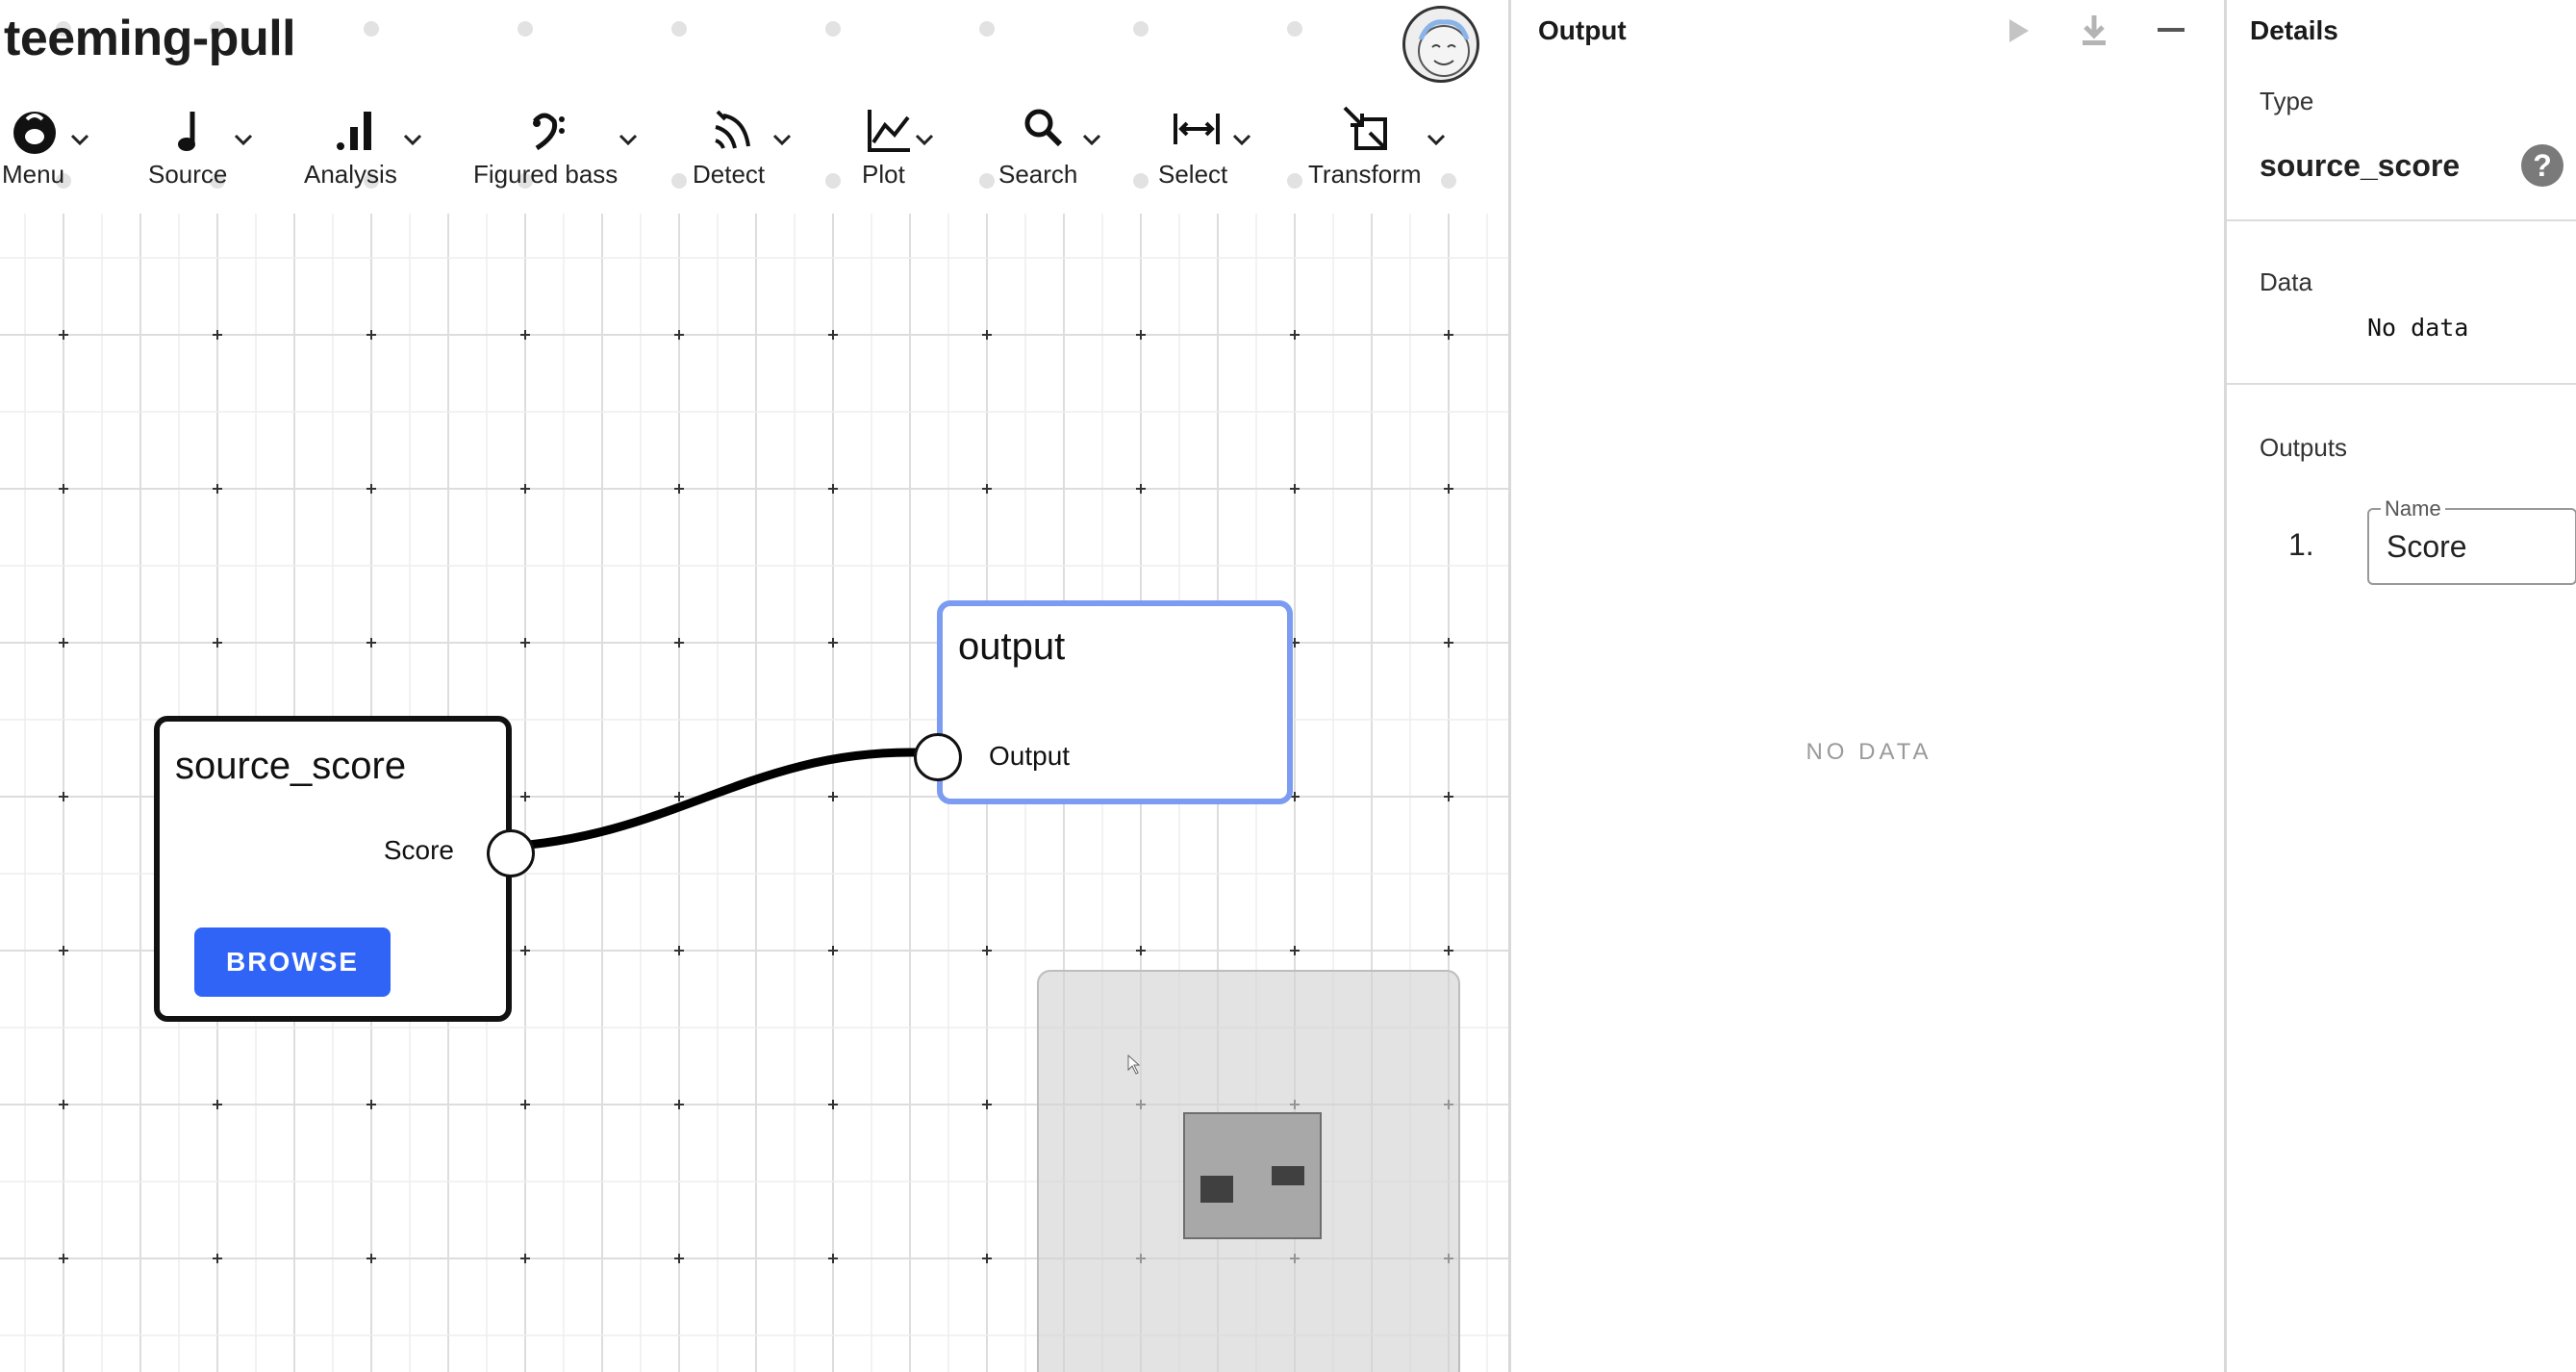 Image resolution: width=2576 pixels, height=1372 pixels. Describe the element at coordinates (2301, 544) in the screenshot. I see `output-index: 1.` at that location.